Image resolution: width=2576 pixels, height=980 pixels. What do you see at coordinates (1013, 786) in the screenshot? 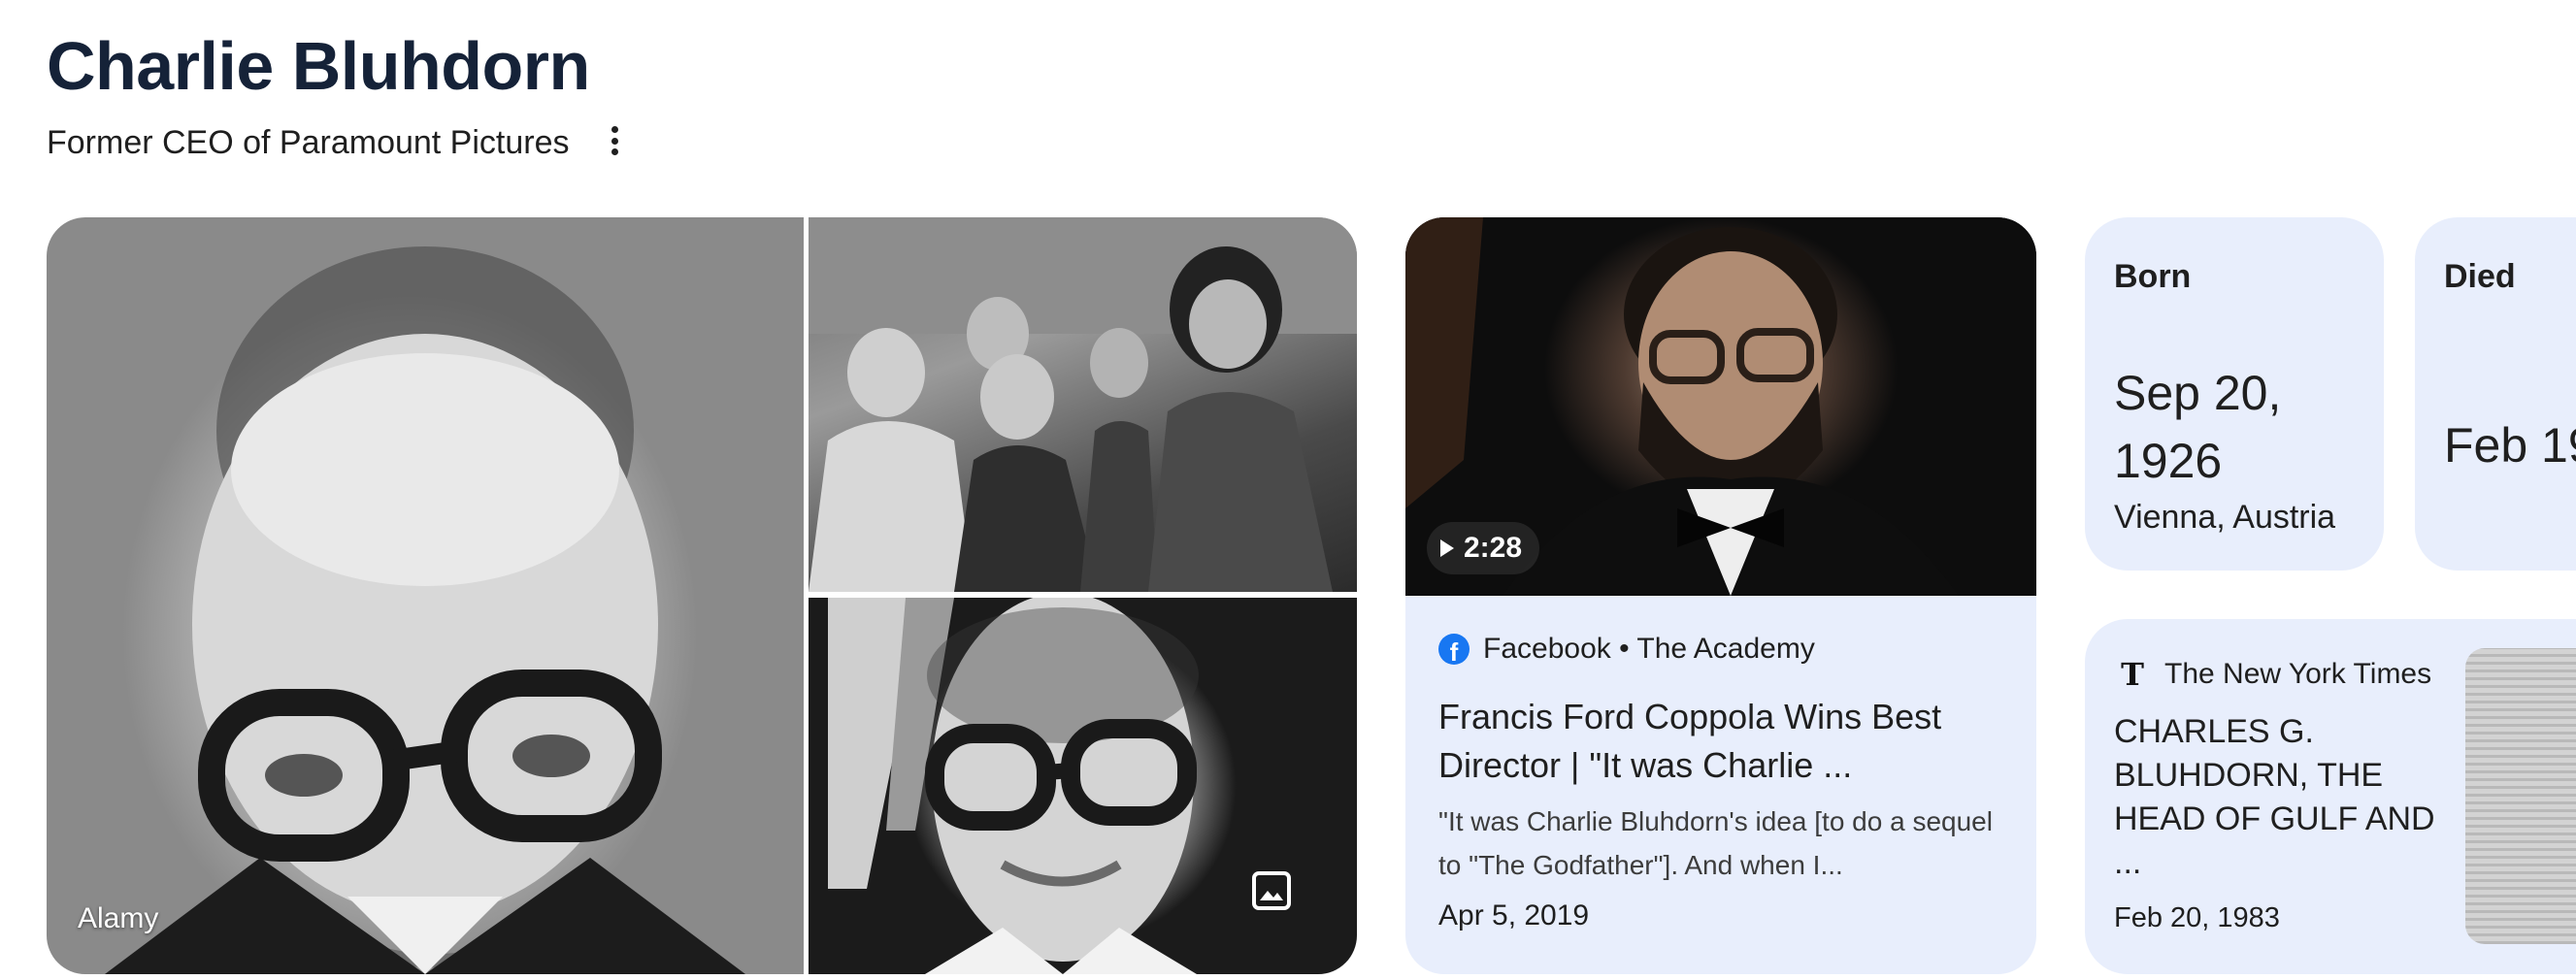
I see `closeup-illustration` at bounding box center [1013, 786].